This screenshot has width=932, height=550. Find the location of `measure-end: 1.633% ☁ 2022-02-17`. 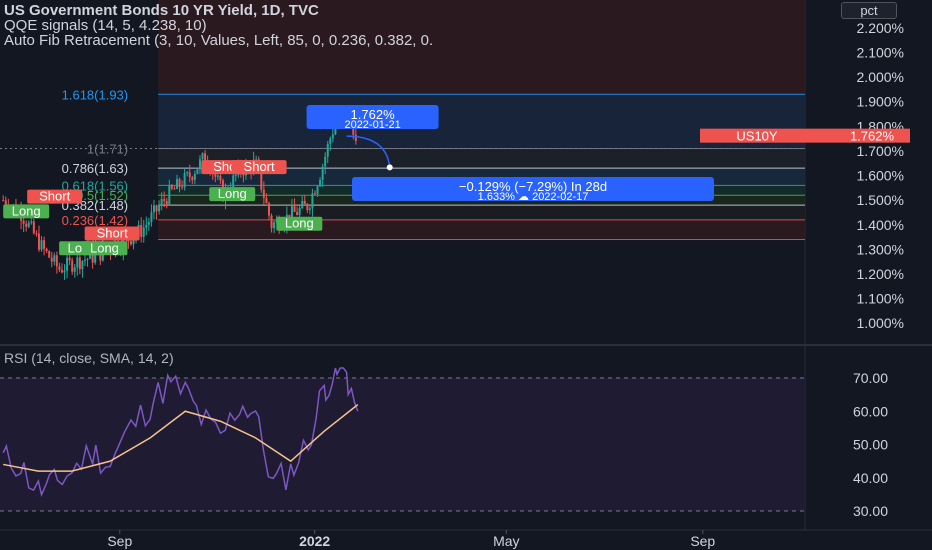

measure-end: 1.633% ☁ 2022-02-17 is located at coordinates (533, 197).